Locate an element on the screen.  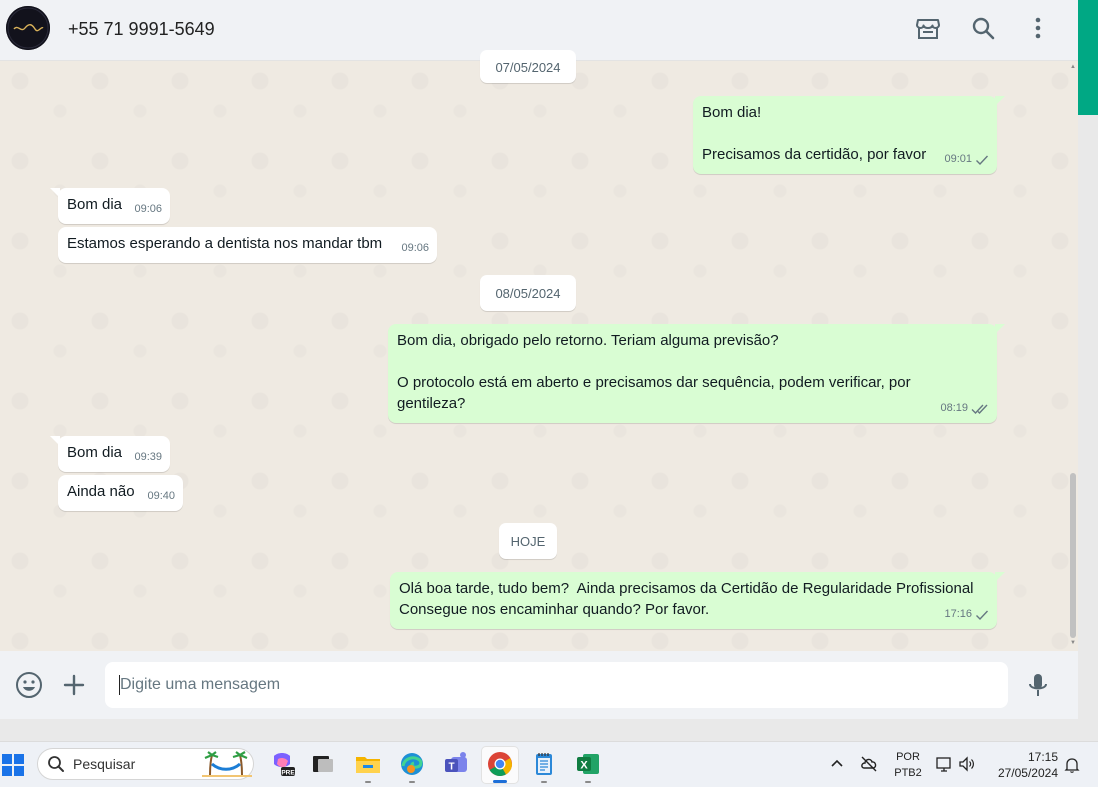
excel-icon: X is located at coordinates (588, 764).